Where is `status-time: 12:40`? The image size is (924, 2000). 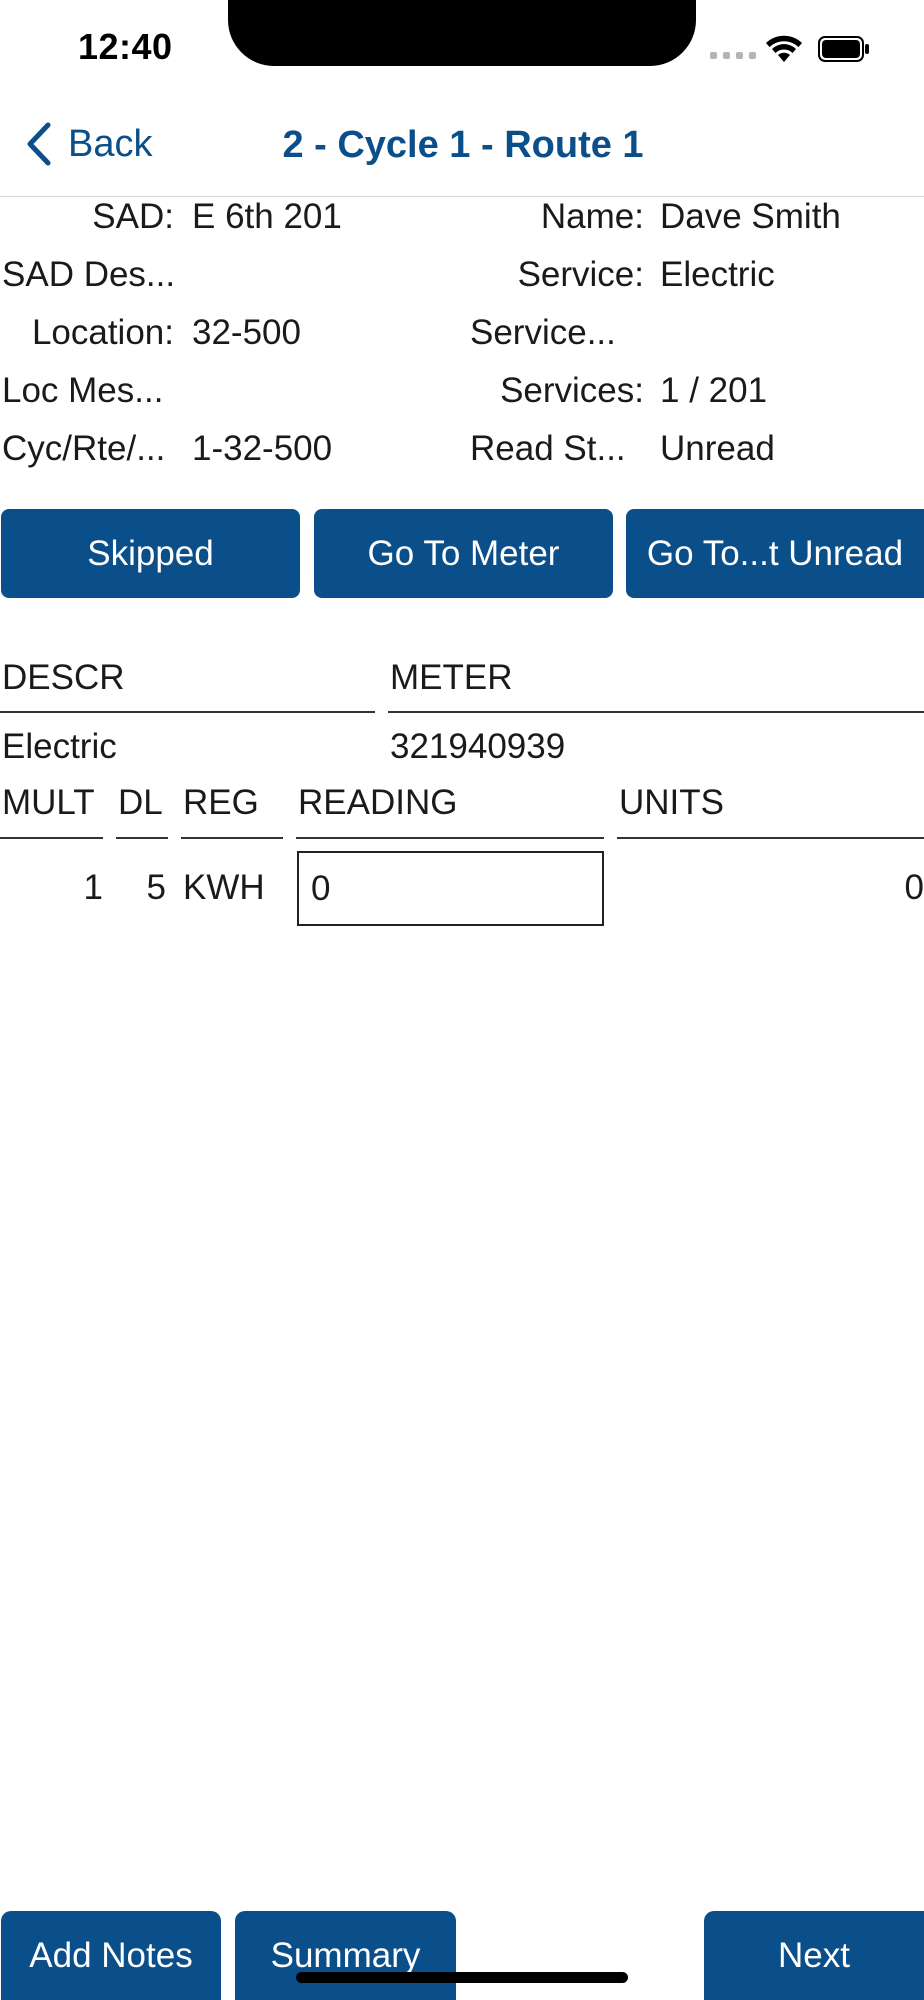 status-time: 12:40 is located at coordinates (125, 46).